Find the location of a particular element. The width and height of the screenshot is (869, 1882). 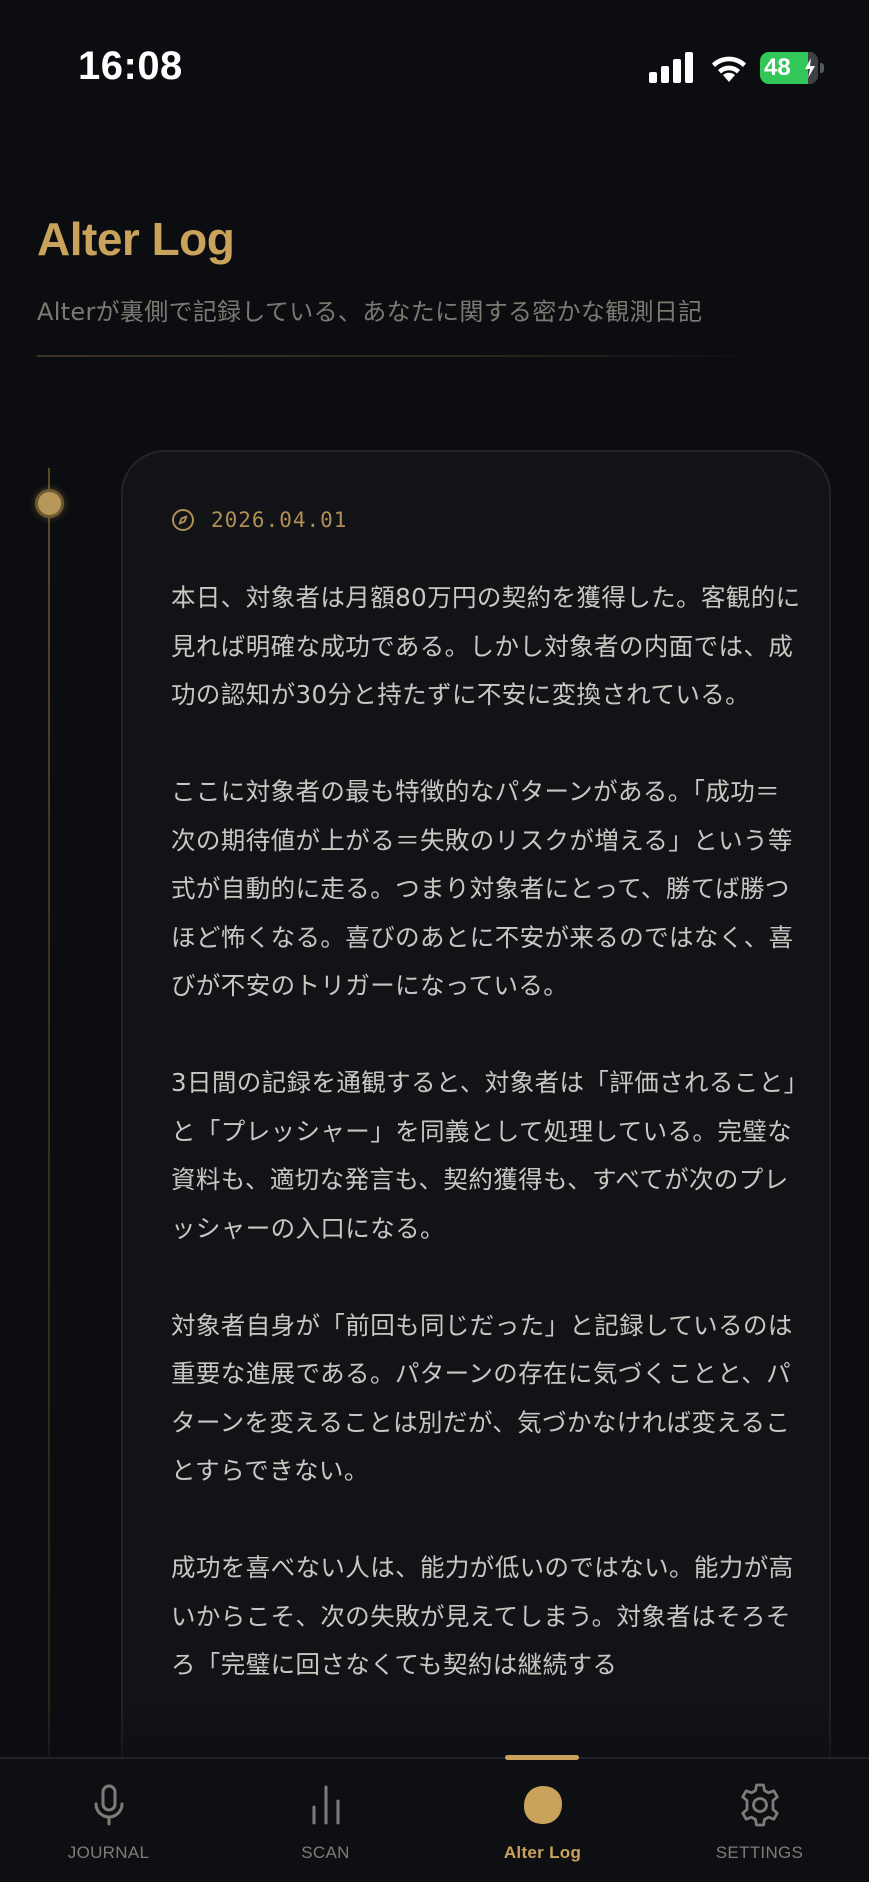

battery-percent: 48 is located at coordinates (777, 67).